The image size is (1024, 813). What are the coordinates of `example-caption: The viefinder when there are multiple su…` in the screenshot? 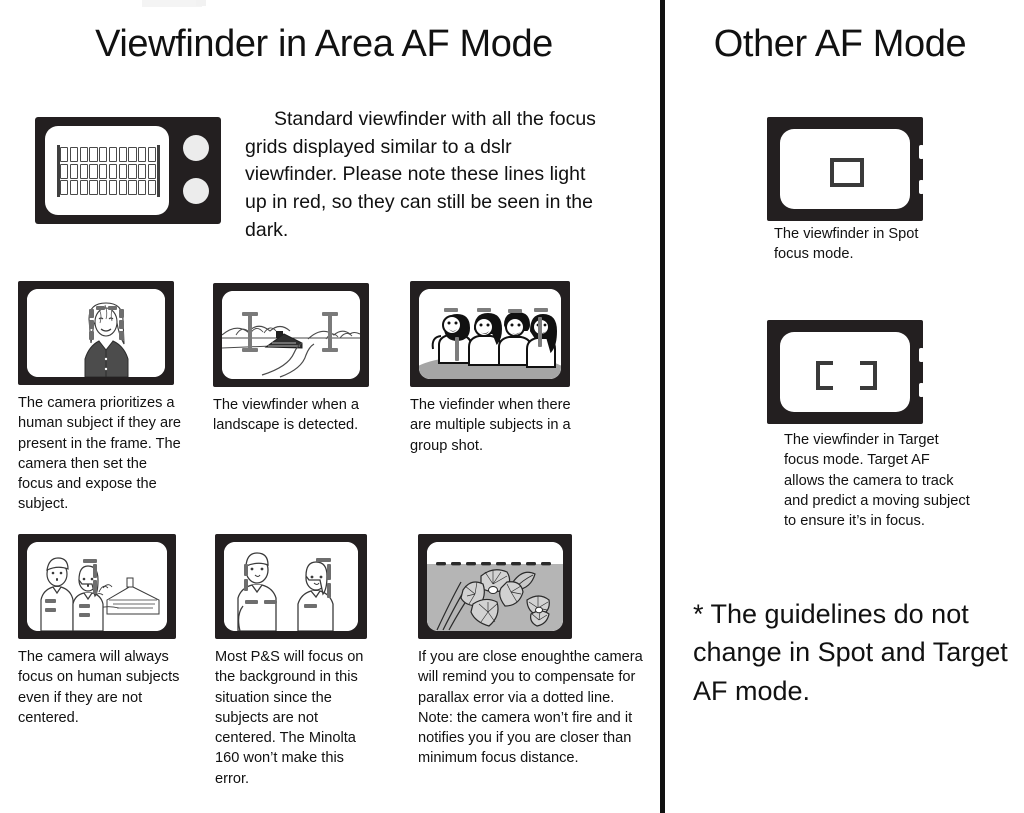 It's located at (490, 425).